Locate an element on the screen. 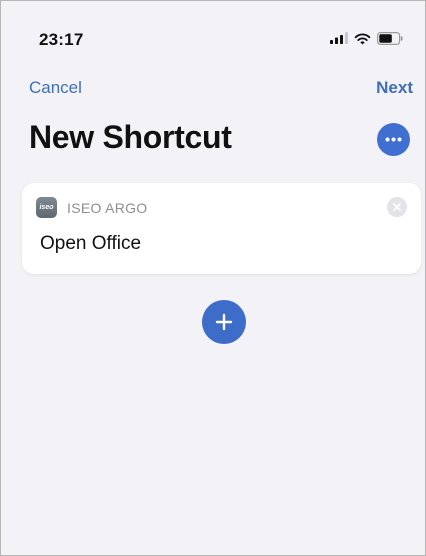 The image size is (426, 556). iseo-app-icon: iseo is located at coordinates (46, 207).